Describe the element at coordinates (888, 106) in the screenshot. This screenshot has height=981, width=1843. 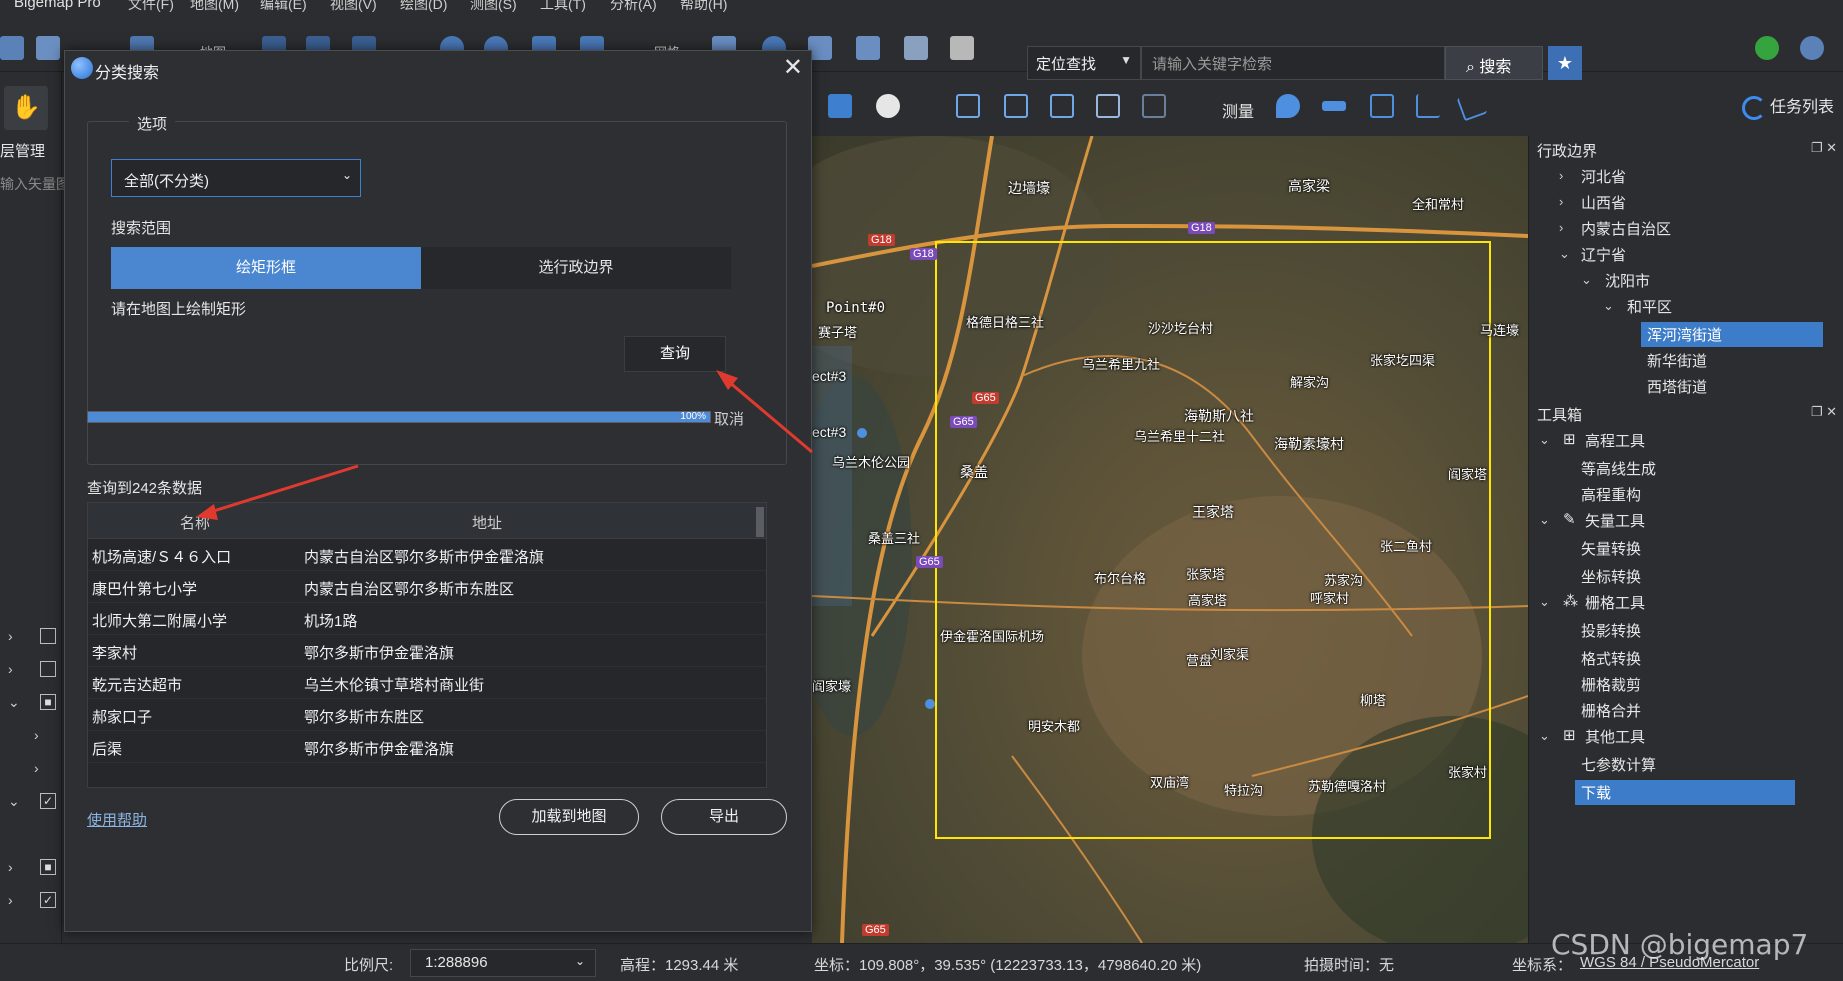
I see `curve-arrow-icon` at that location.